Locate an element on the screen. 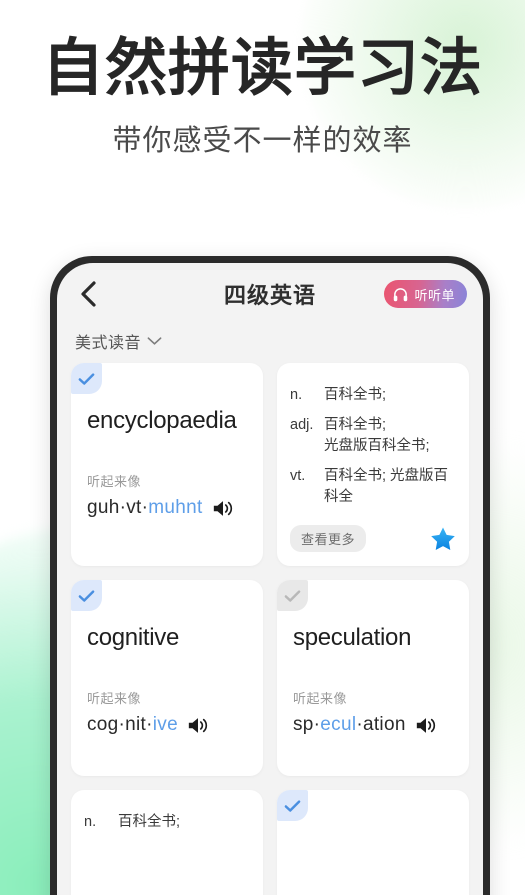 The width and height of the screenshot is (525, 895). word-text: encyclopaedia is located at coordinates (162, 420).